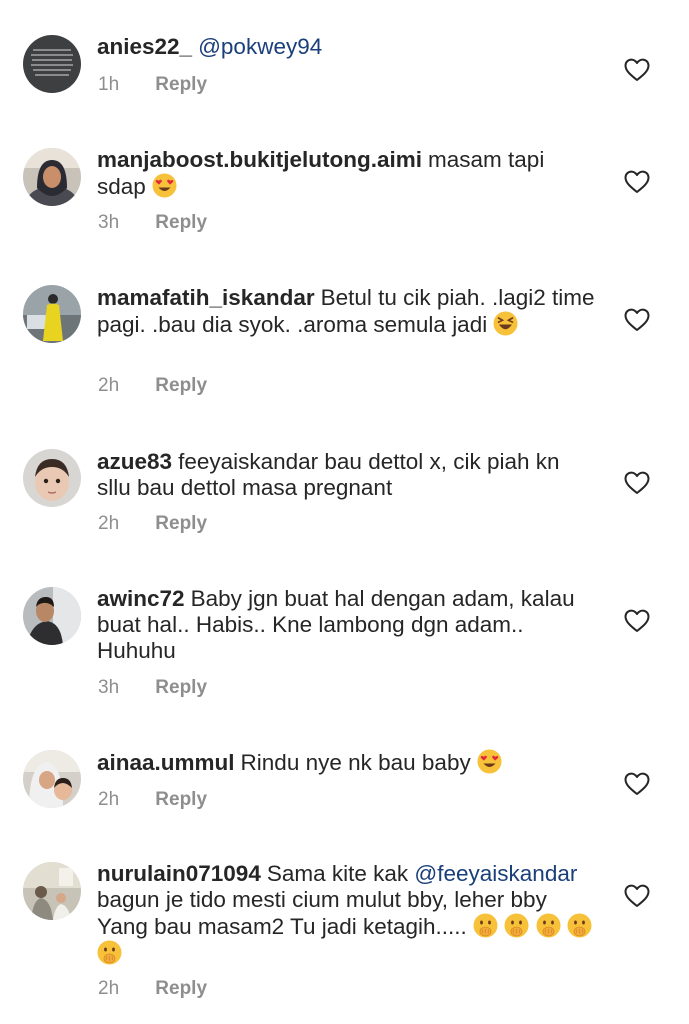  What do you see at coordinates (141, 598) in the screenshot?
I see `comment-username: awinc72` at bounding box center [141, 598].